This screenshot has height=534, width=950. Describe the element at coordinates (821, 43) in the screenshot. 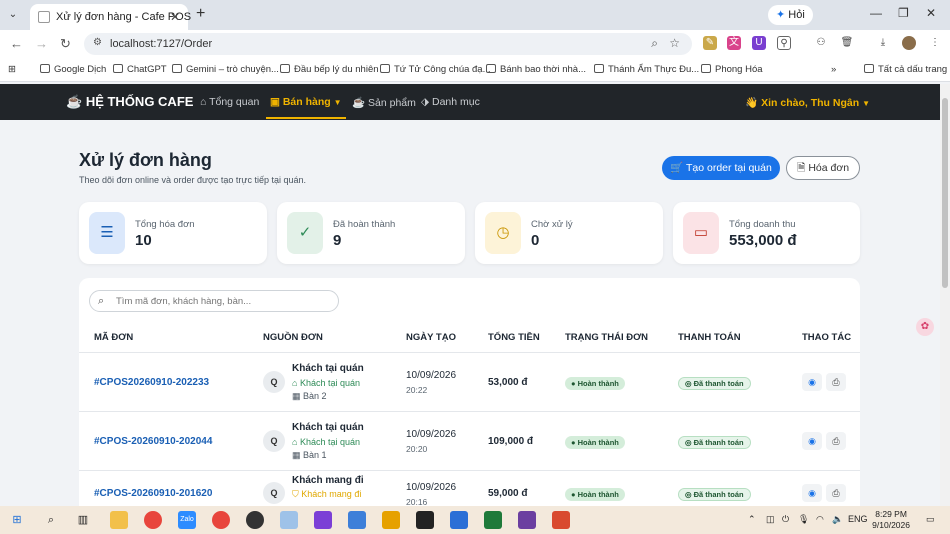

I see `cast-icon: ⚇` at that location.